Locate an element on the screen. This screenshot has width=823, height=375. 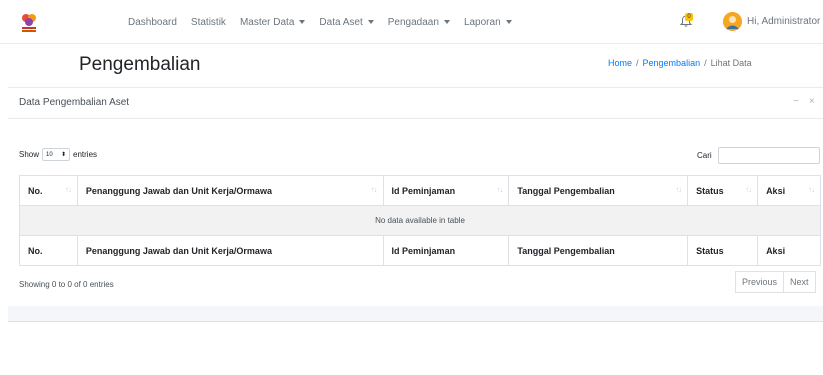
previous-button: Previous is located at coordinates (760, 282).